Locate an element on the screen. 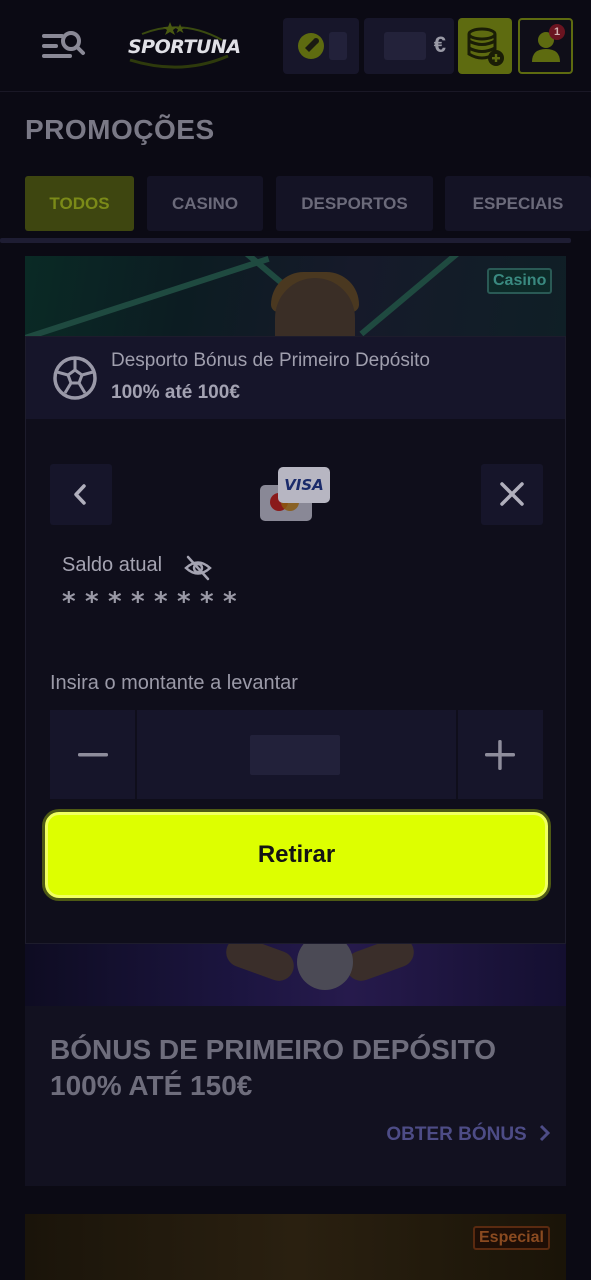 Image resolution: width=591 pixels, height=1280 pixels. amount-stepper is located at coordinates (296, 754).